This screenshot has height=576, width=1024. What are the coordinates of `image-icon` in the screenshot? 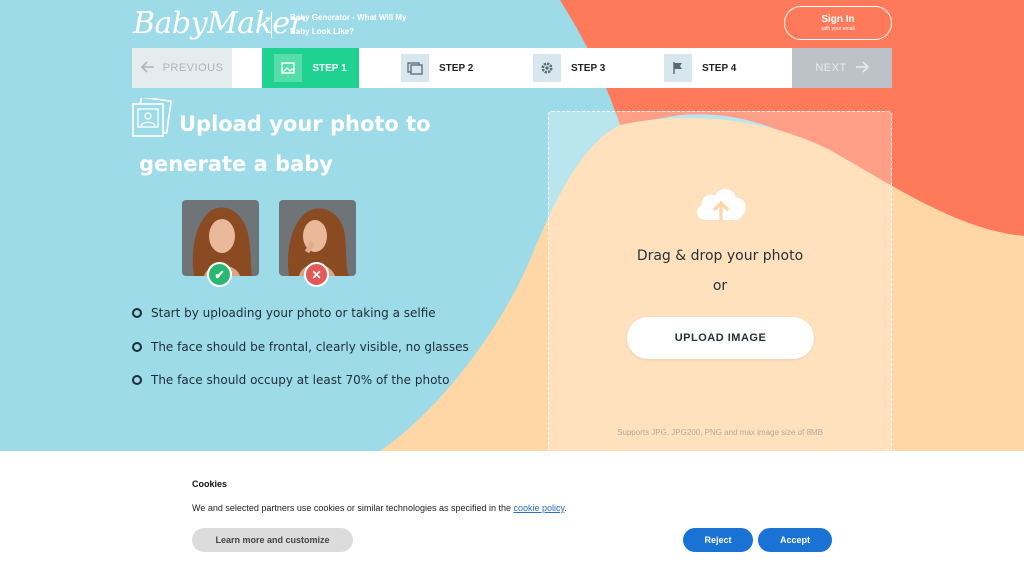 It's located at (288, 68).